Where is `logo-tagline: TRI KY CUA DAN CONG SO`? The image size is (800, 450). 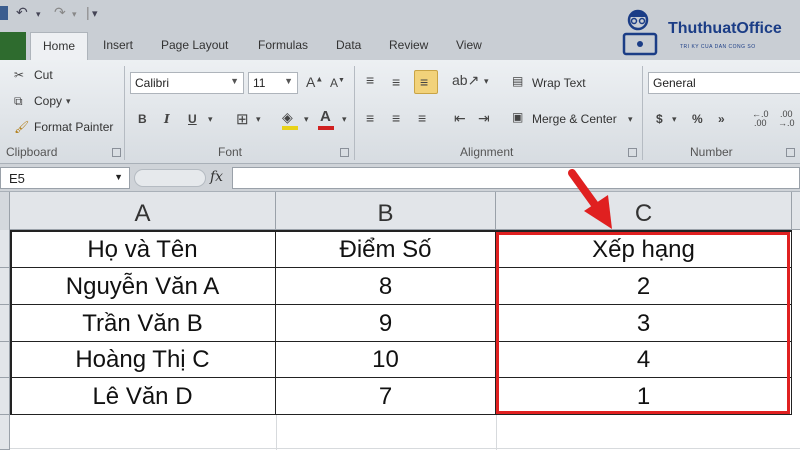
logo-tagline: TRI KY CUA DAN CONG SO is located at coordinates (718, 47).